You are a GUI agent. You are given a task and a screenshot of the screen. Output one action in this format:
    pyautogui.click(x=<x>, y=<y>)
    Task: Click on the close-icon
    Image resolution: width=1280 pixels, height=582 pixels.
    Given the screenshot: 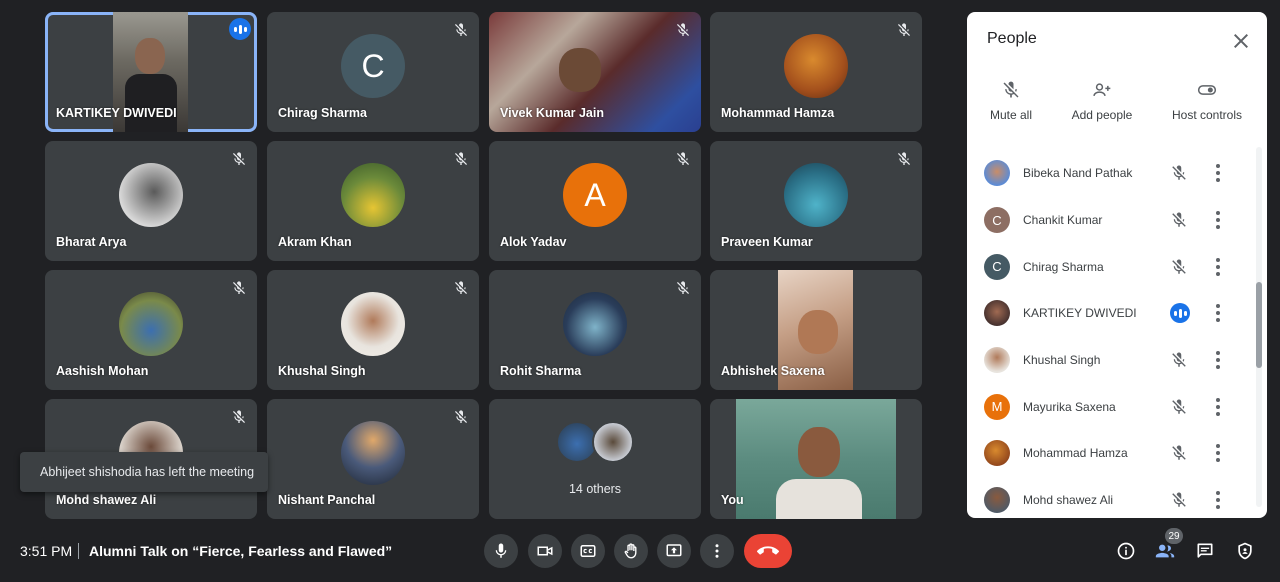 What is the action you would take?
    pyautogui.click(x=1241, y=41)
    